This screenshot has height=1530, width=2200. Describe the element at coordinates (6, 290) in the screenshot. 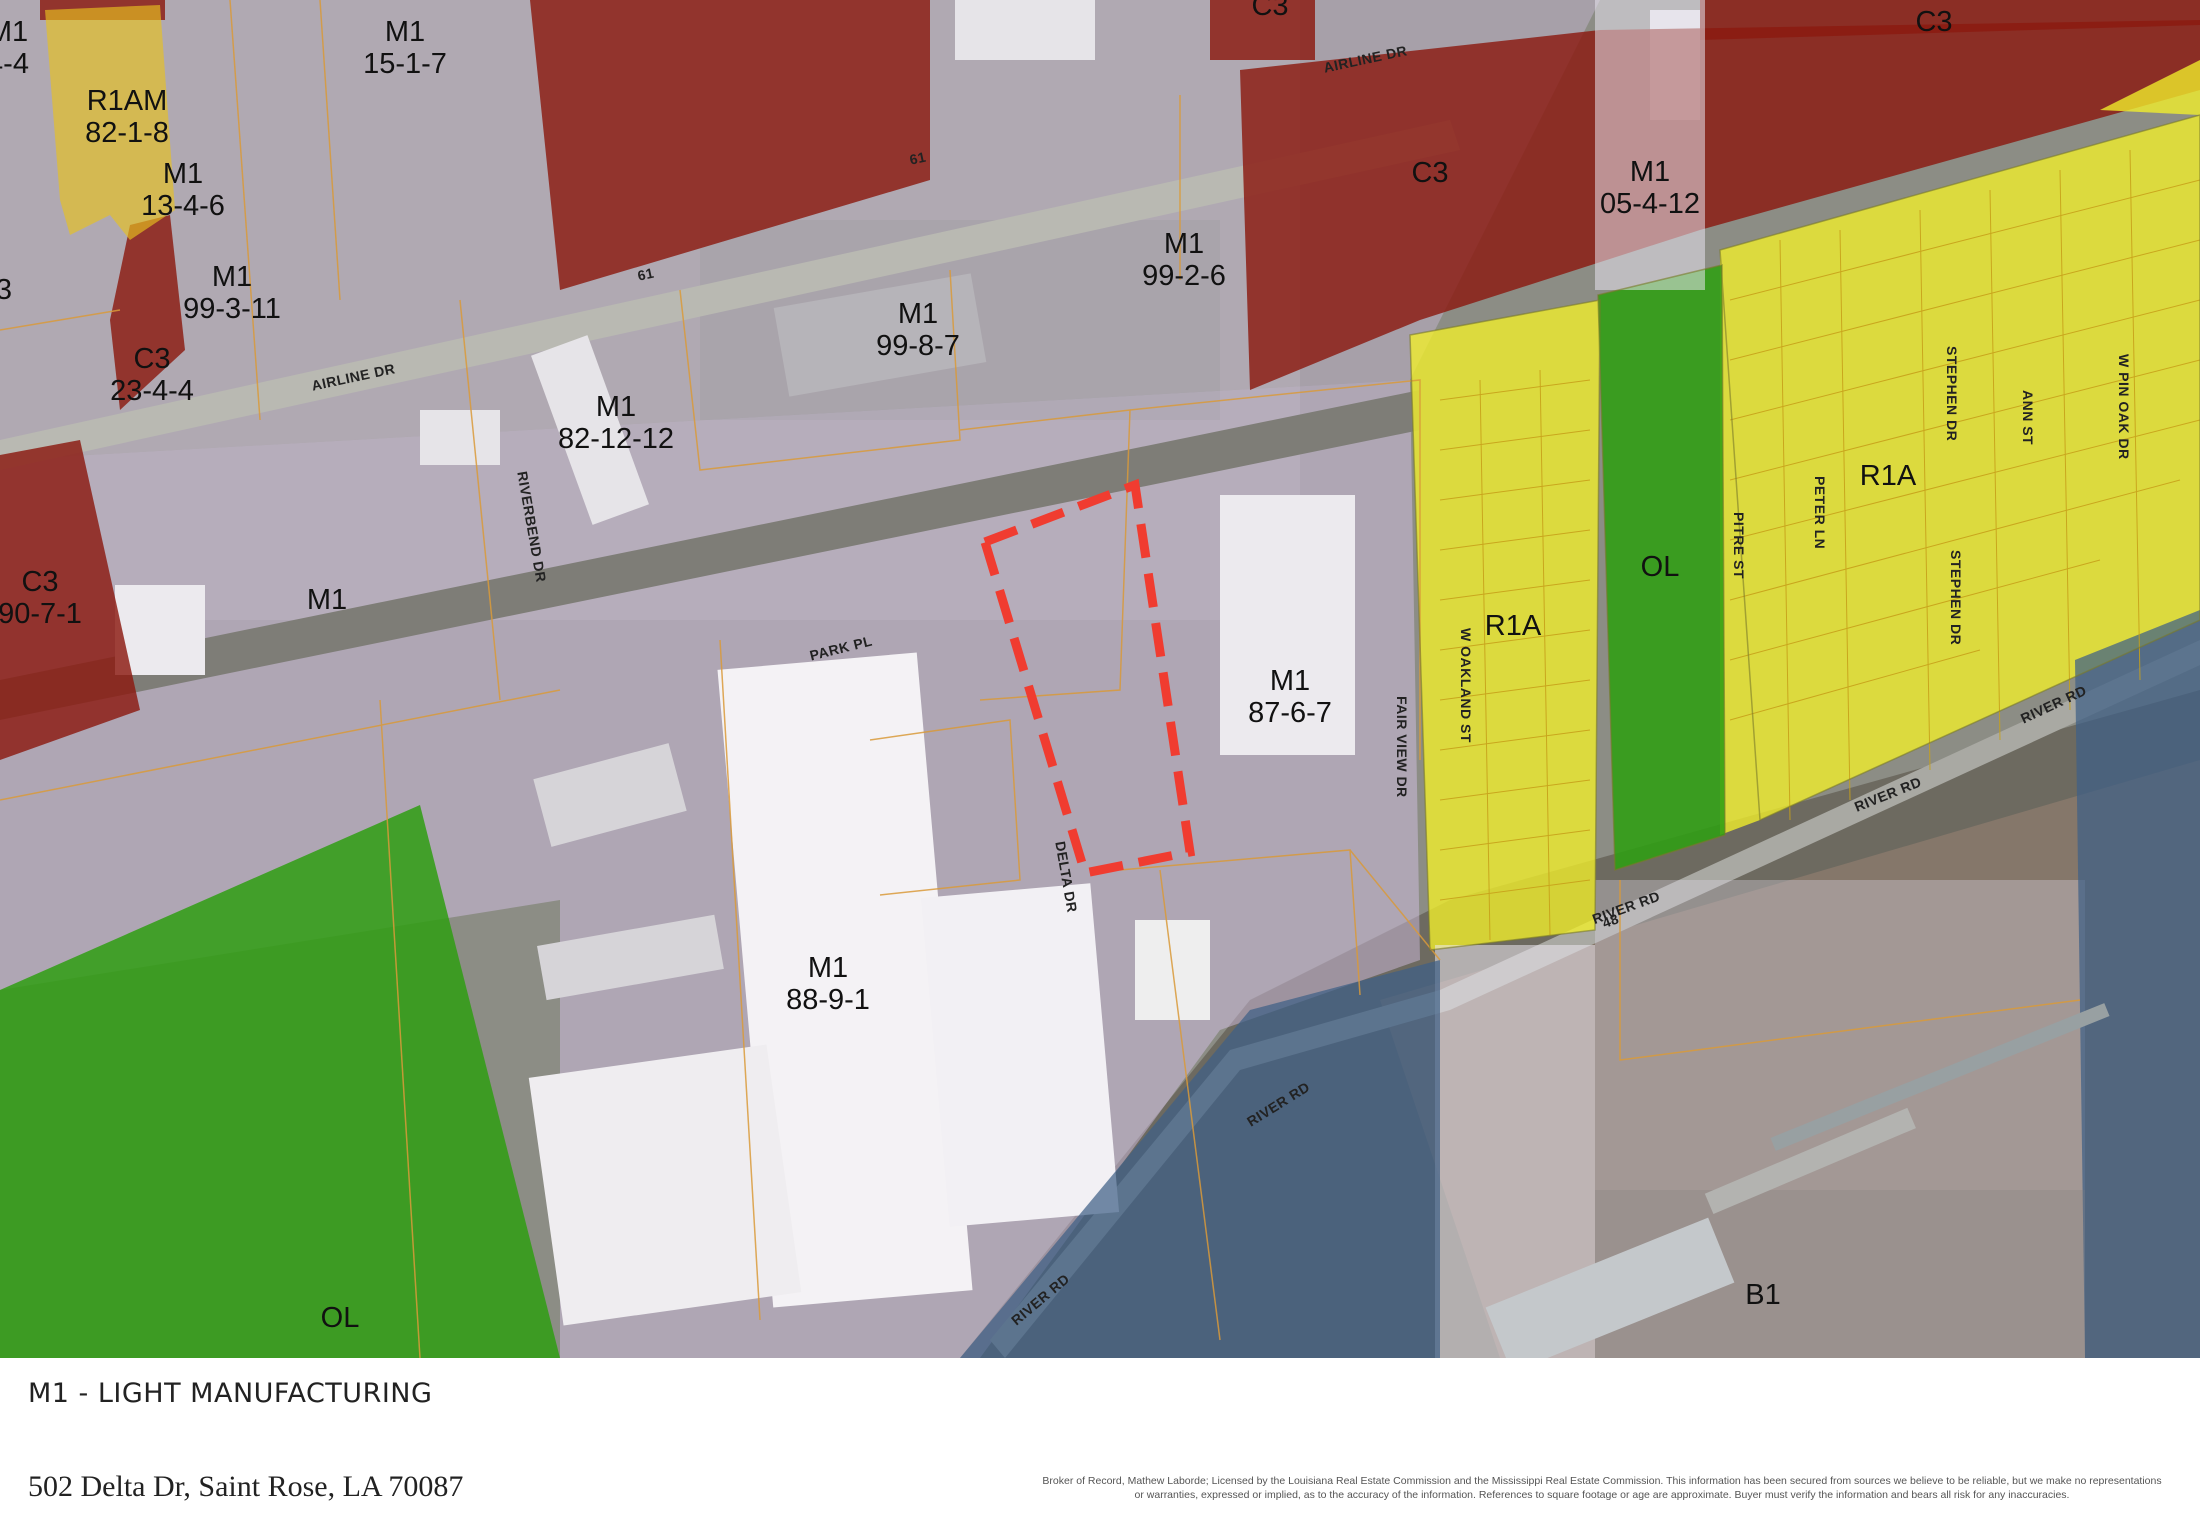

I see `zone-label: 3` at that location.